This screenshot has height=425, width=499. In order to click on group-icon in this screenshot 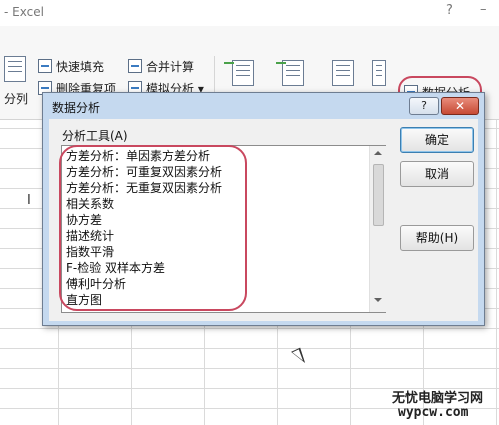, I will do `click(243, 73)`.